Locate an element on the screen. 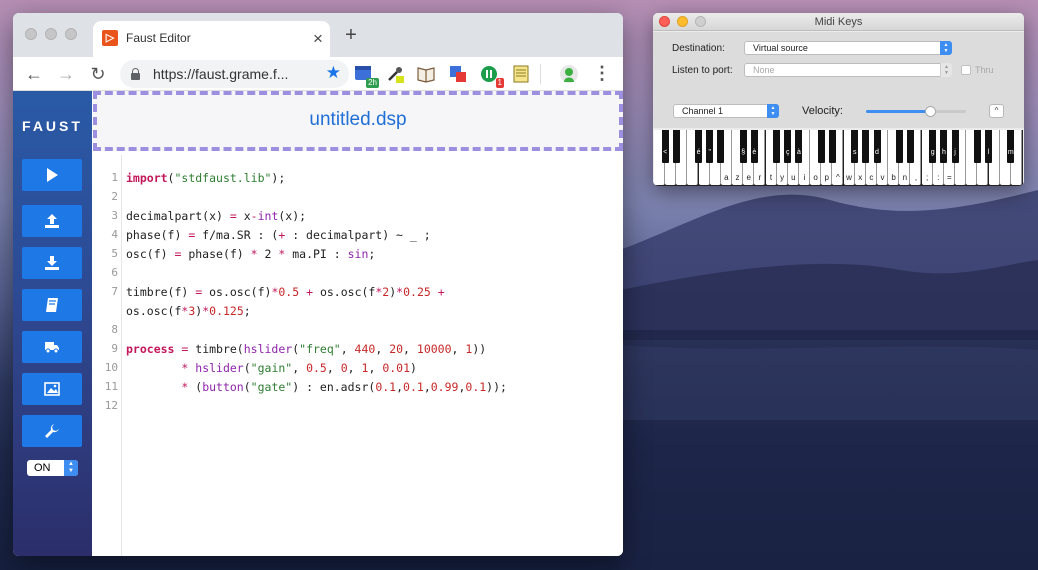  bookmark-star-icon: ★ is located at coordinates (333, 73).